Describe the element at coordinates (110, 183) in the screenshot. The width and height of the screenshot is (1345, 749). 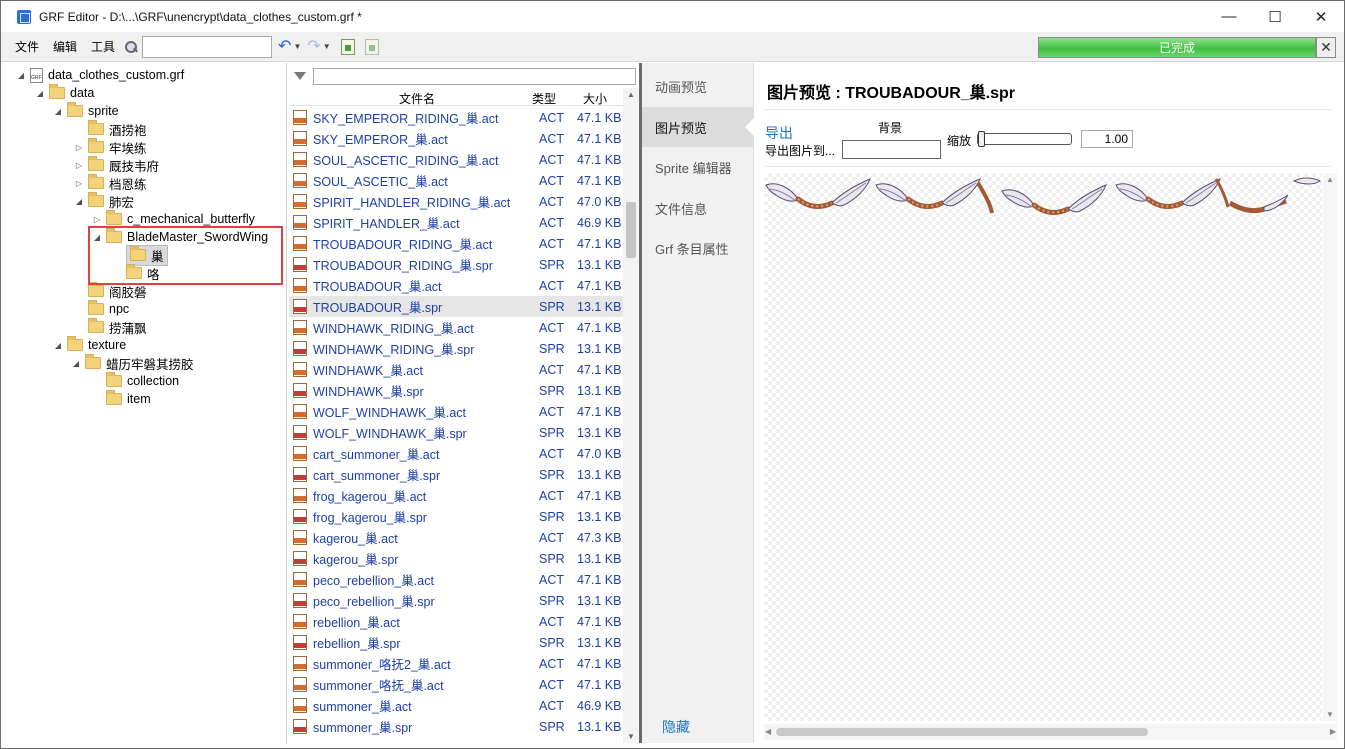
I see `tree-node: ▷ 档恩练` at that location.